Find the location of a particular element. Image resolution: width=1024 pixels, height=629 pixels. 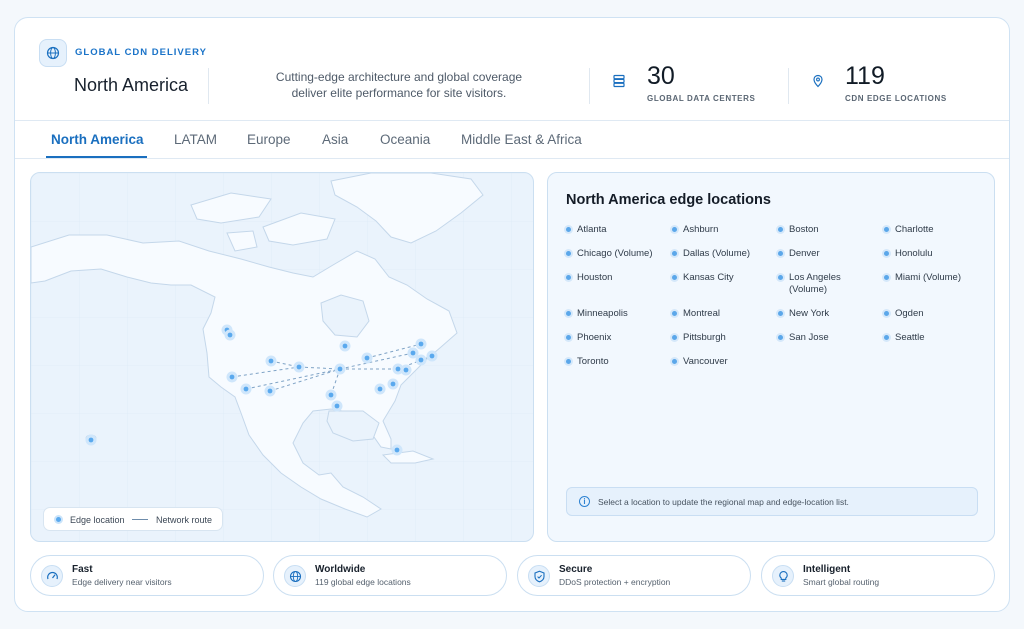

edge-location-name: Miami (Volume) is located at coordinates (928, 277).